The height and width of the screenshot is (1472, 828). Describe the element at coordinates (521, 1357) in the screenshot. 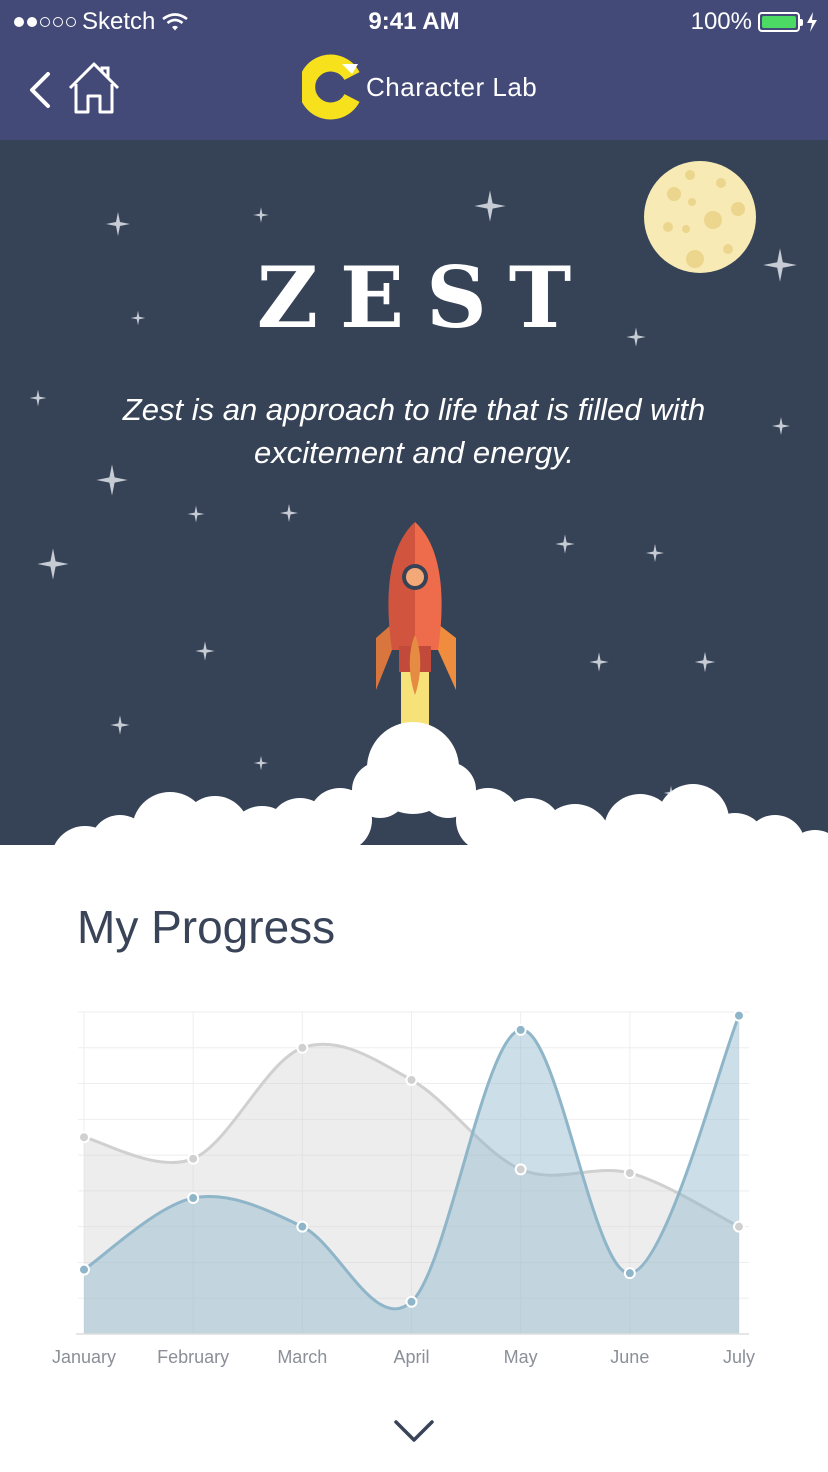

I see `x-tick-label: May` at that location.